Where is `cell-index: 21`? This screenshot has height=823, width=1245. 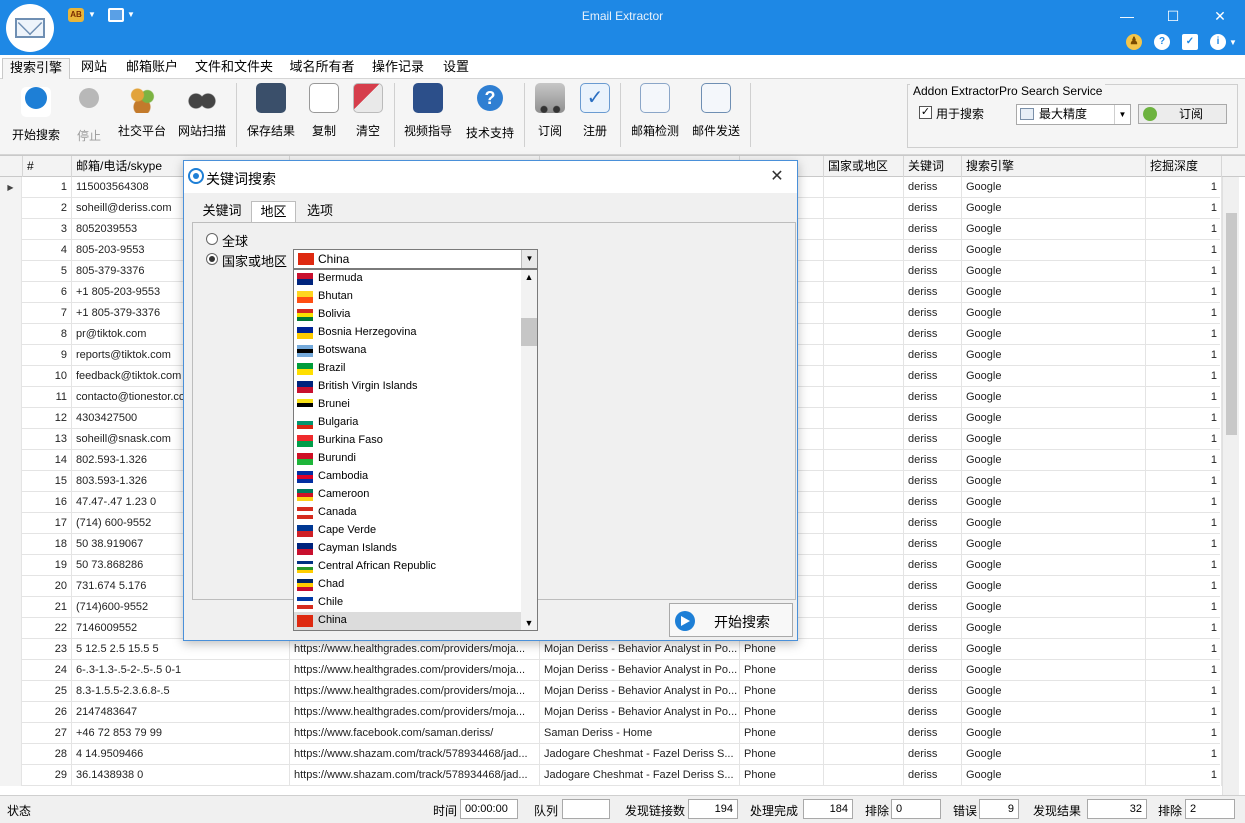 cell-index: 21 is located at coordinates (47, 607).